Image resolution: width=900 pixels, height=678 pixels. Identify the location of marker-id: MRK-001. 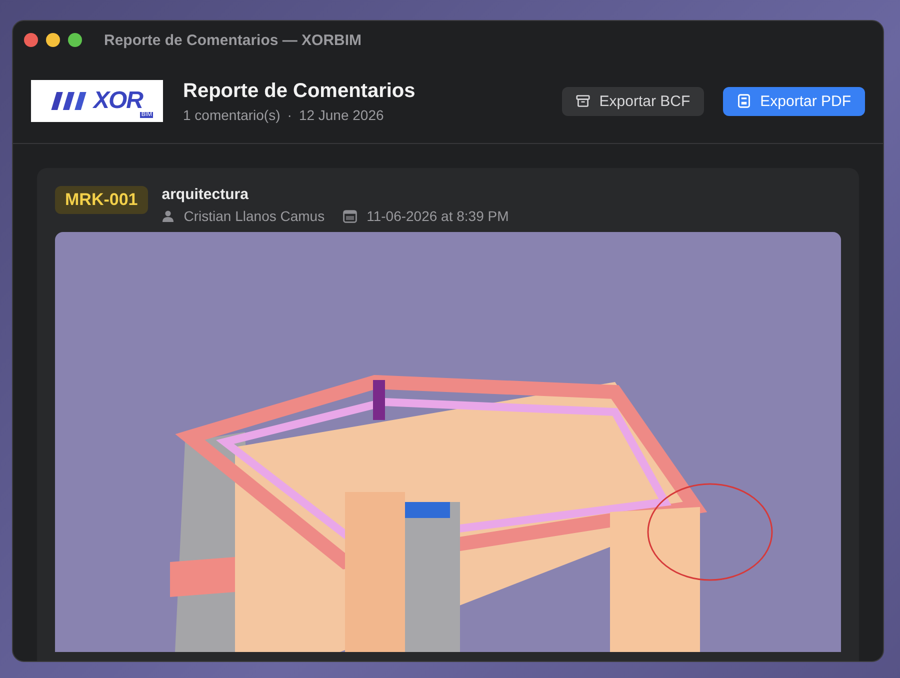
(101, 200).